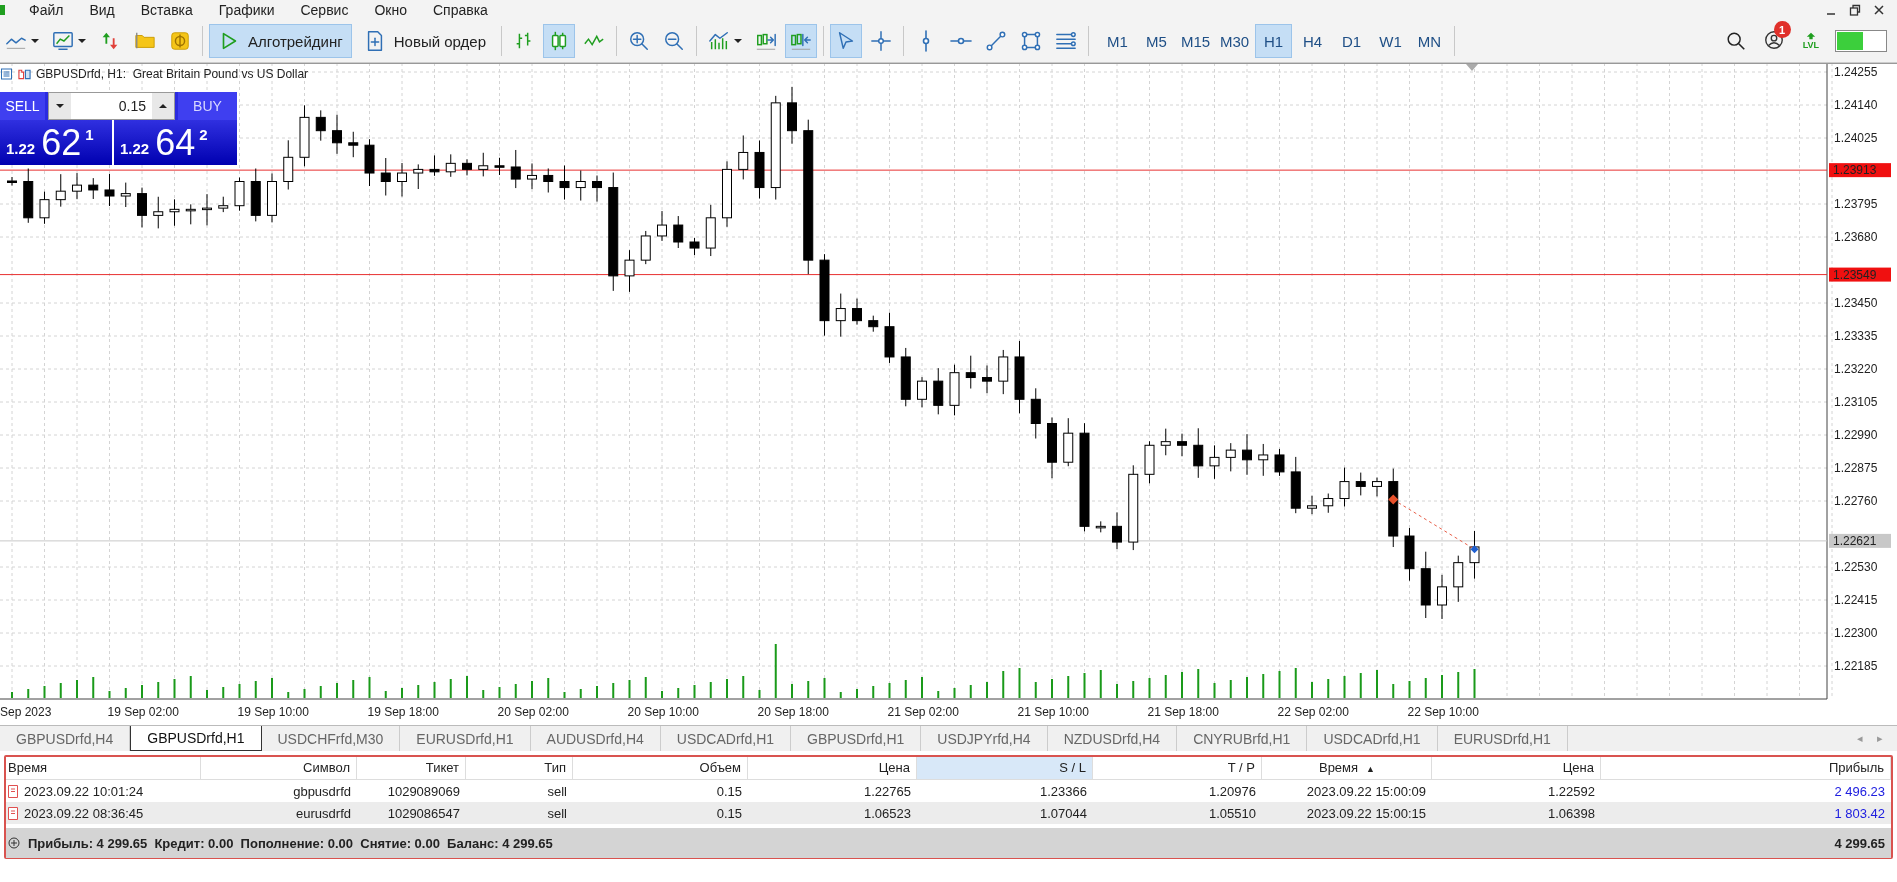 This screenshot has width=1897, height=882. What do you see at coordinates (1053, 712) in the screenshot?
I see `time-label: 21 Sep 10:00` at bounding box center [1053, 712].